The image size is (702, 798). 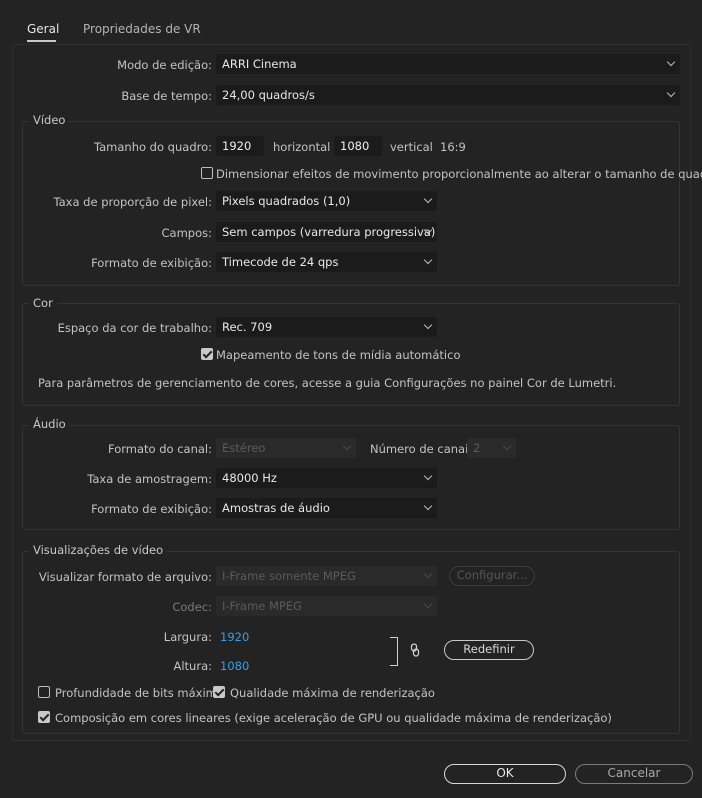 I want to click on fields-value: Sem campos (varredura progressiva), so click(x=329, y=232).